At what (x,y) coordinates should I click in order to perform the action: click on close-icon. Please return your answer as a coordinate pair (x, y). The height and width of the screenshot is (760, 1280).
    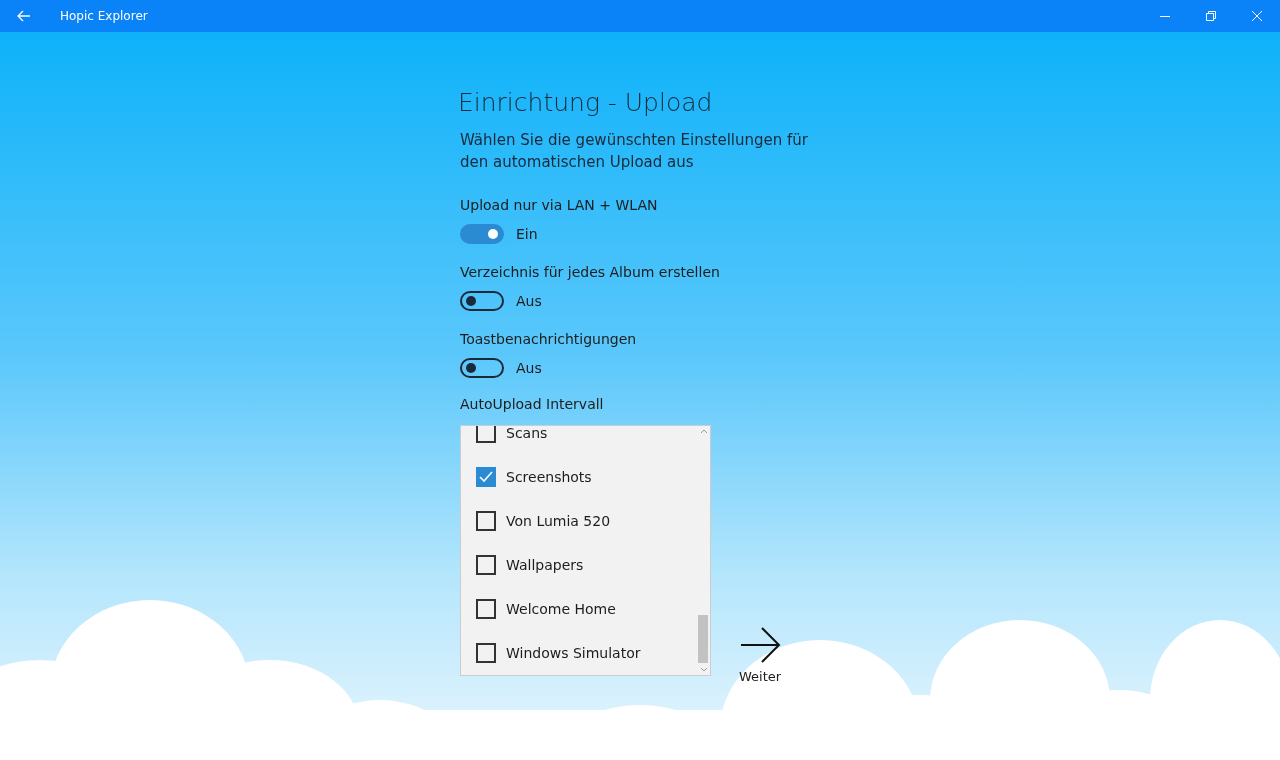
    Looking at the image, I should click on (1257, 16).